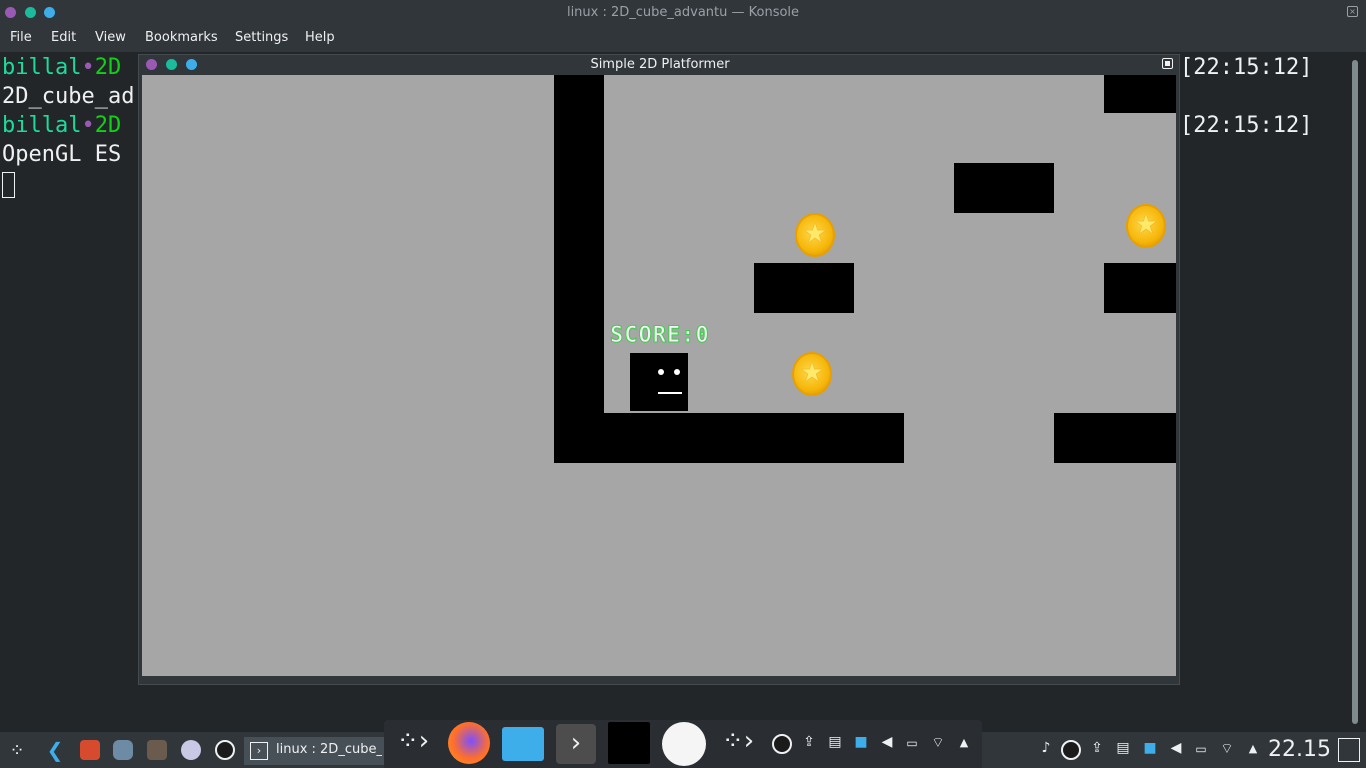 The height and width of the screenshot is (768, 1366). I want to click on obs-icon, so click(225, 750).